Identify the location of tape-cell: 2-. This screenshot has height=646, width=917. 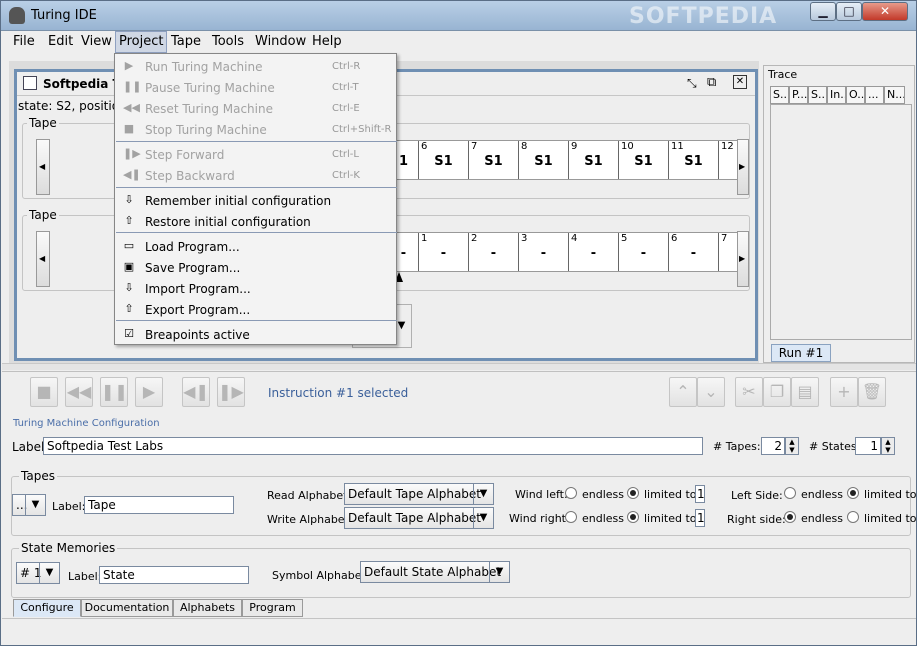
(494, 252).